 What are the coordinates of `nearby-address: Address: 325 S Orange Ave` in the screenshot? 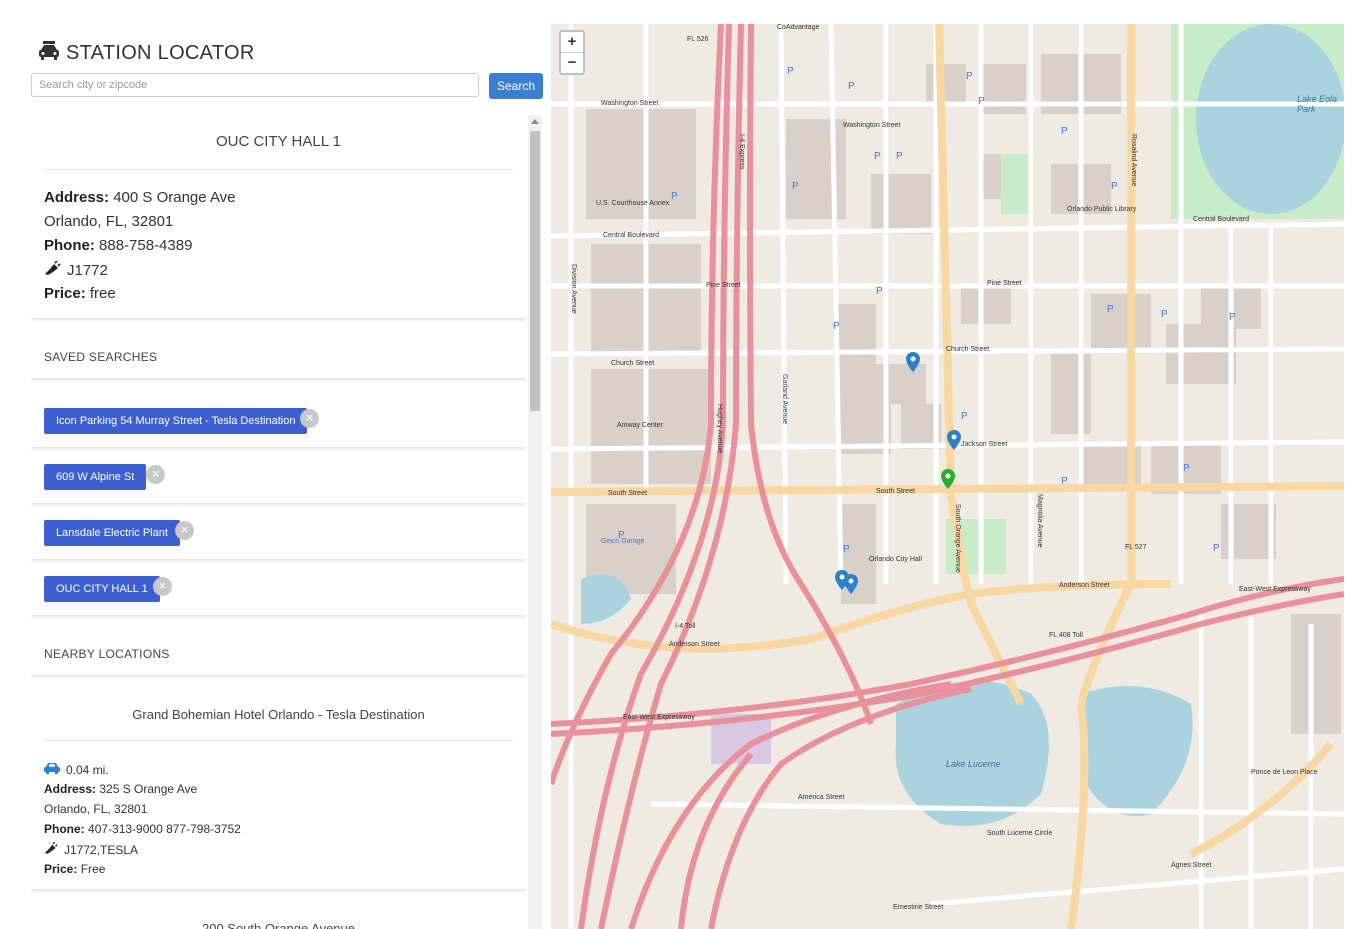 It's located at (121, 789).